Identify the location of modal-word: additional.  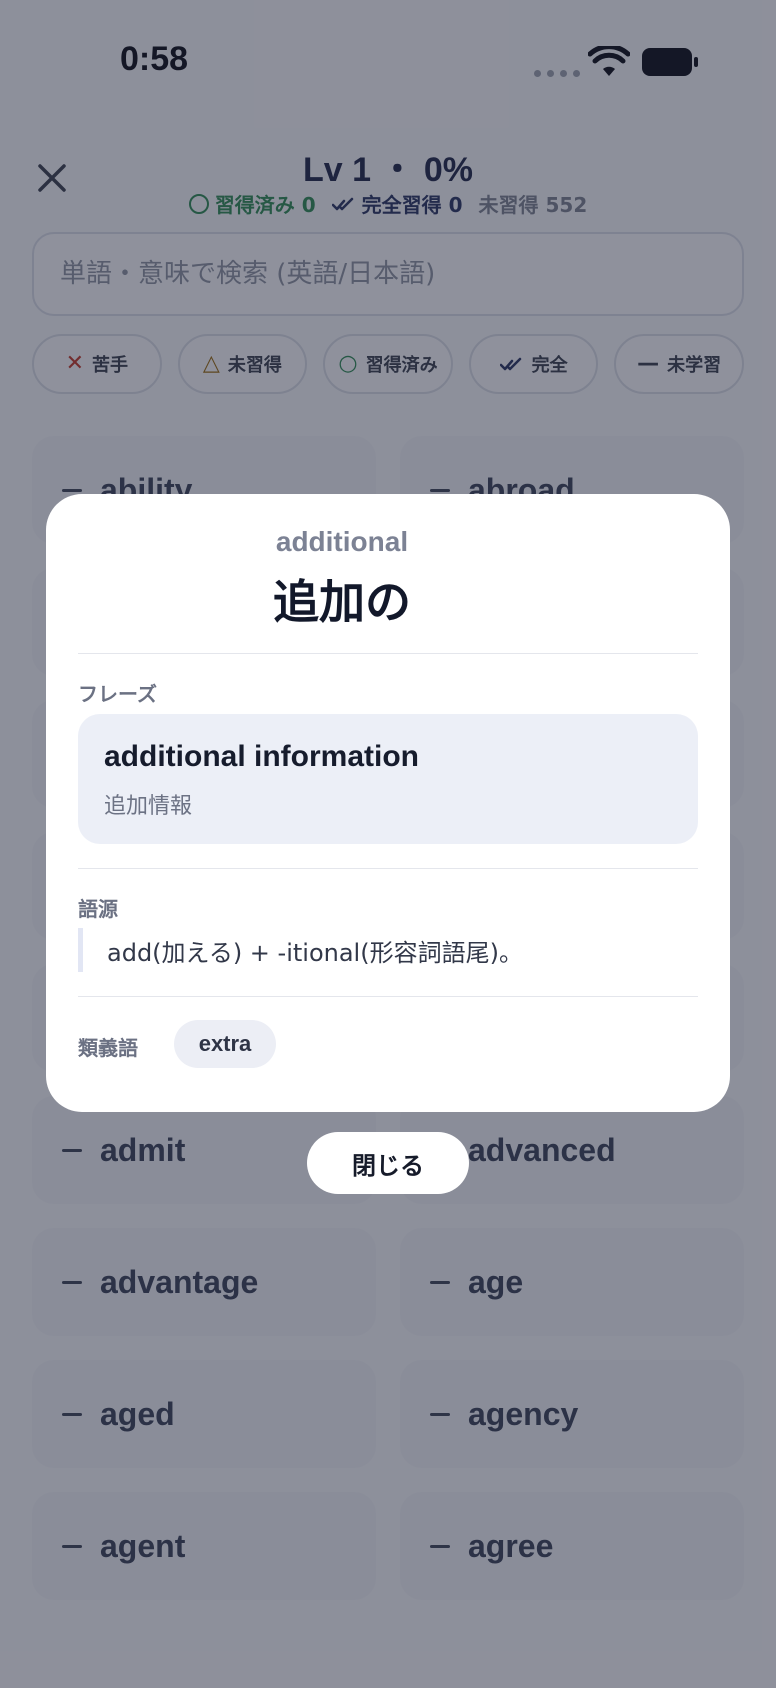
(342, 541).